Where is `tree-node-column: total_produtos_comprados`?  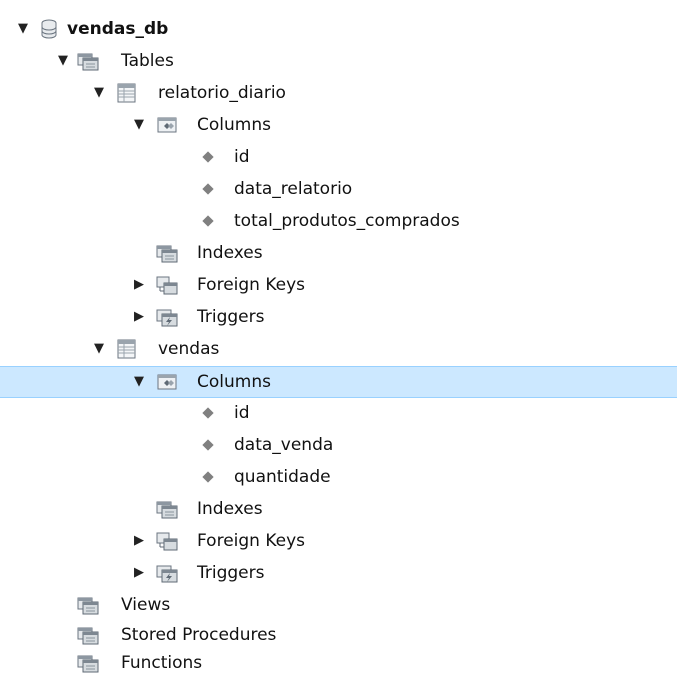
tree-node-column: total_produtos_comprados is located at coordinates (338, 222).